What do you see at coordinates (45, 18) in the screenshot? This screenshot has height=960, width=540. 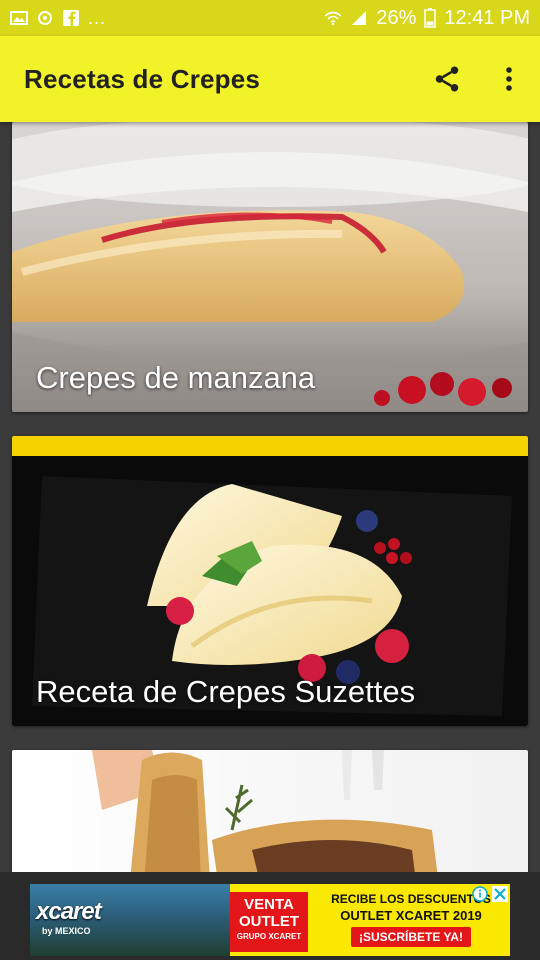 I see `sync-icon` at bounding box center [45, 18].